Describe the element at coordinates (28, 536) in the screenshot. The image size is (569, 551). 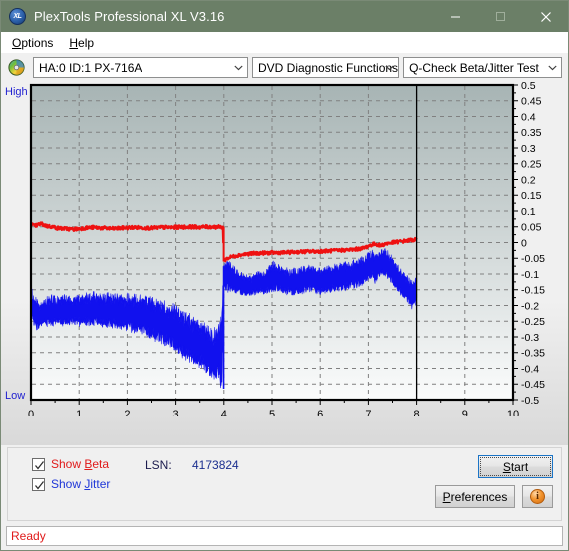
I see `status-text: Ready` at that location.